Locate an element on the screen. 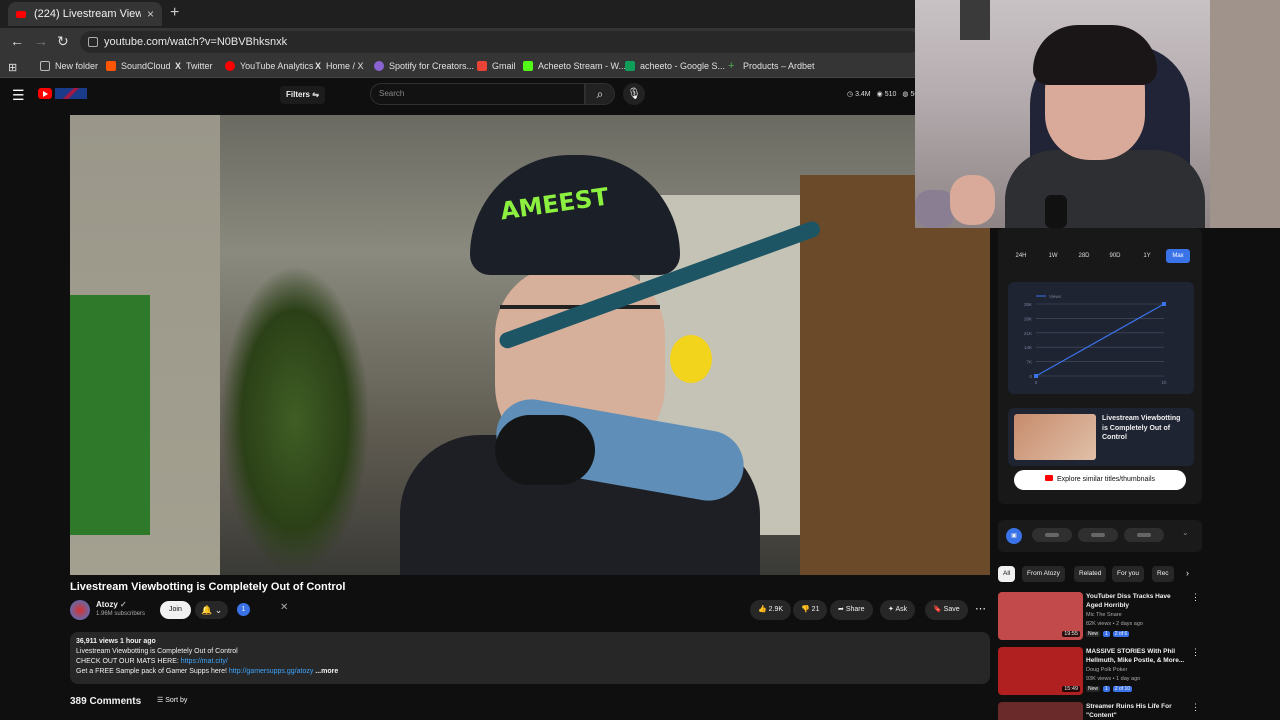  extension-badge: 1 is located at coordinates (243, 609).